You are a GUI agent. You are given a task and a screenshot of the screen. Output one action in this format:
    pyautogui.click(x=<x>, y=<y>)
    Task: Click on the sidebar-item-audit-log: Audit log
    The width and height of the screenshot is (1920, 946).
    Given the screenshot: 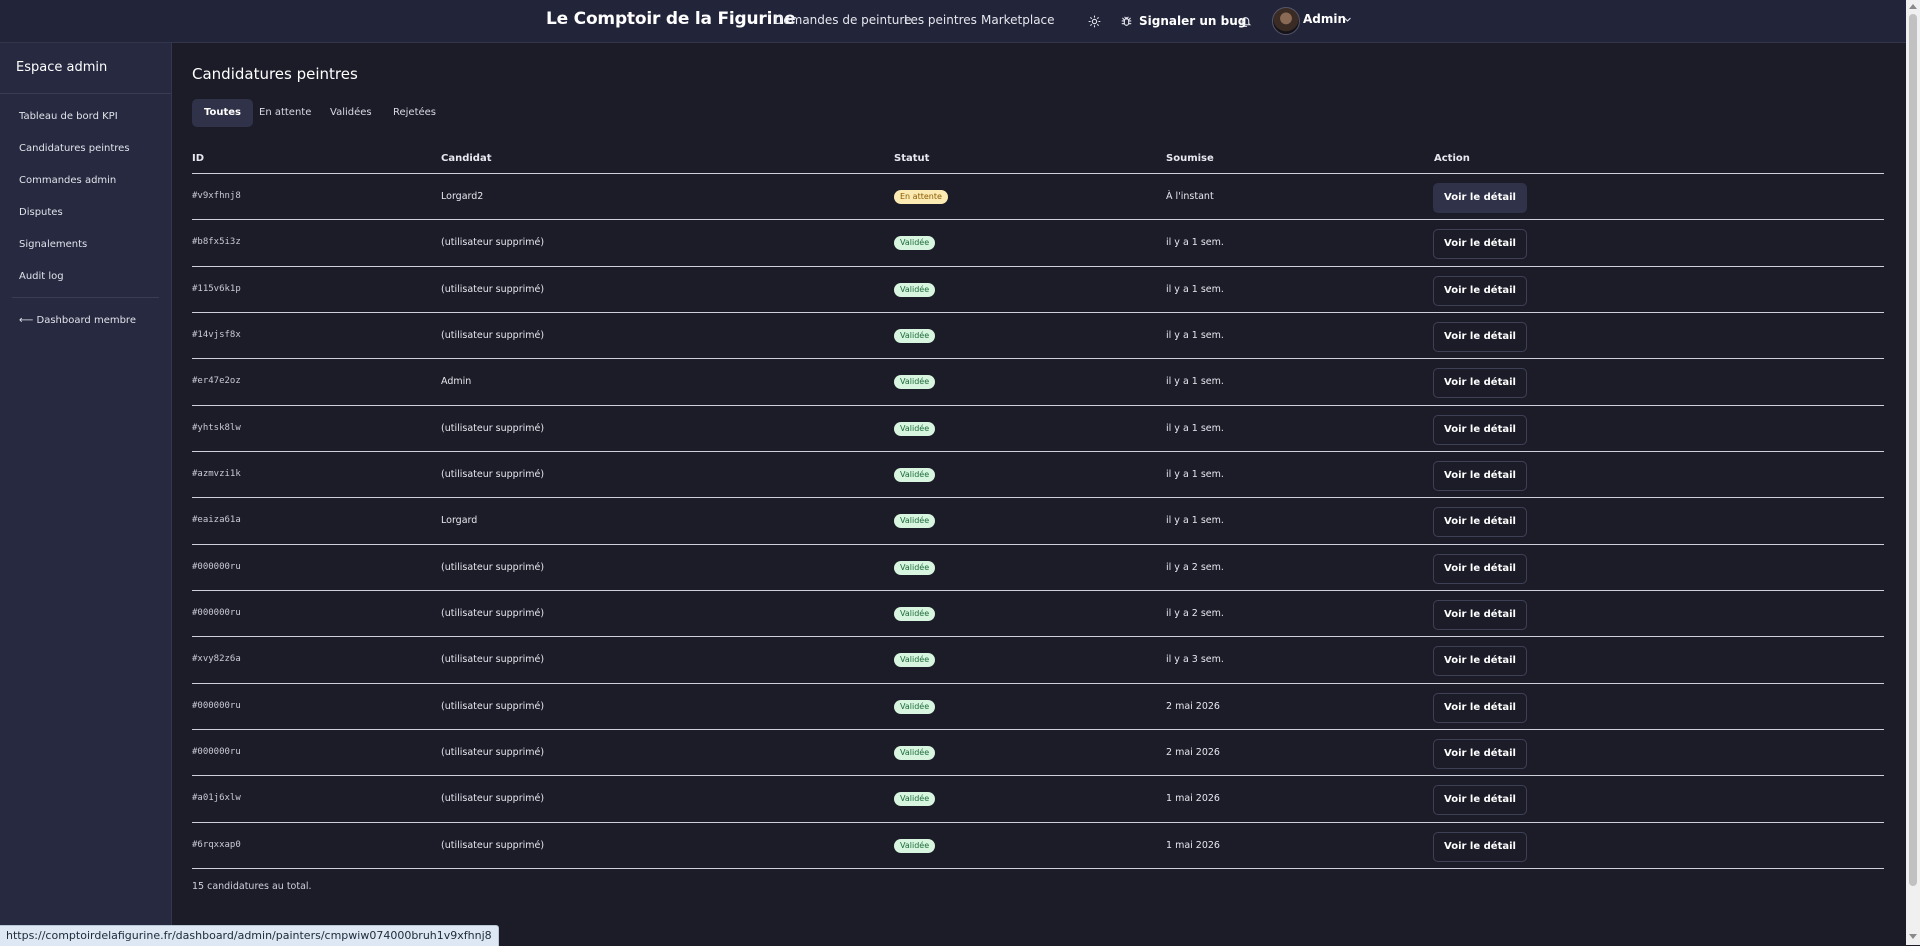 What is the action you would take?
    pyautogui.click(x=41, y=276)
    